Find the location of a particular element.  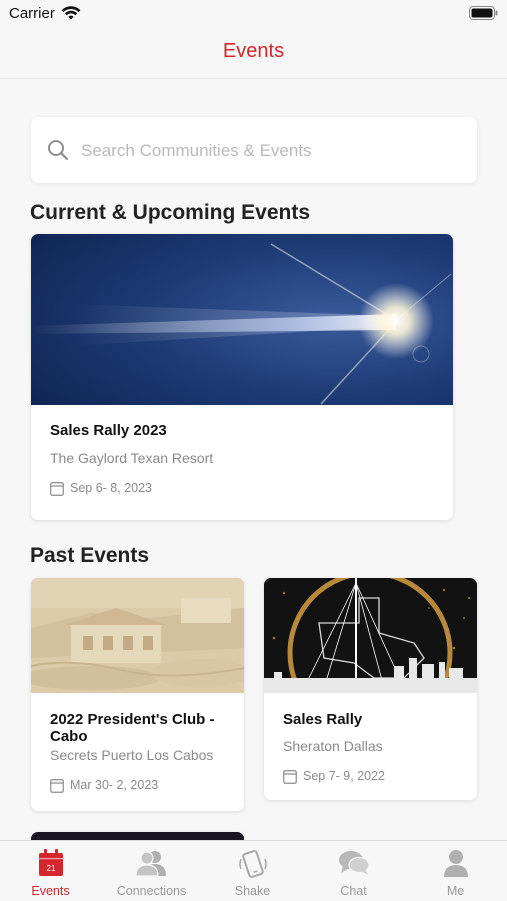

event-dates: Sep 7- 9, 2022 is located at coordinates (344, 776).